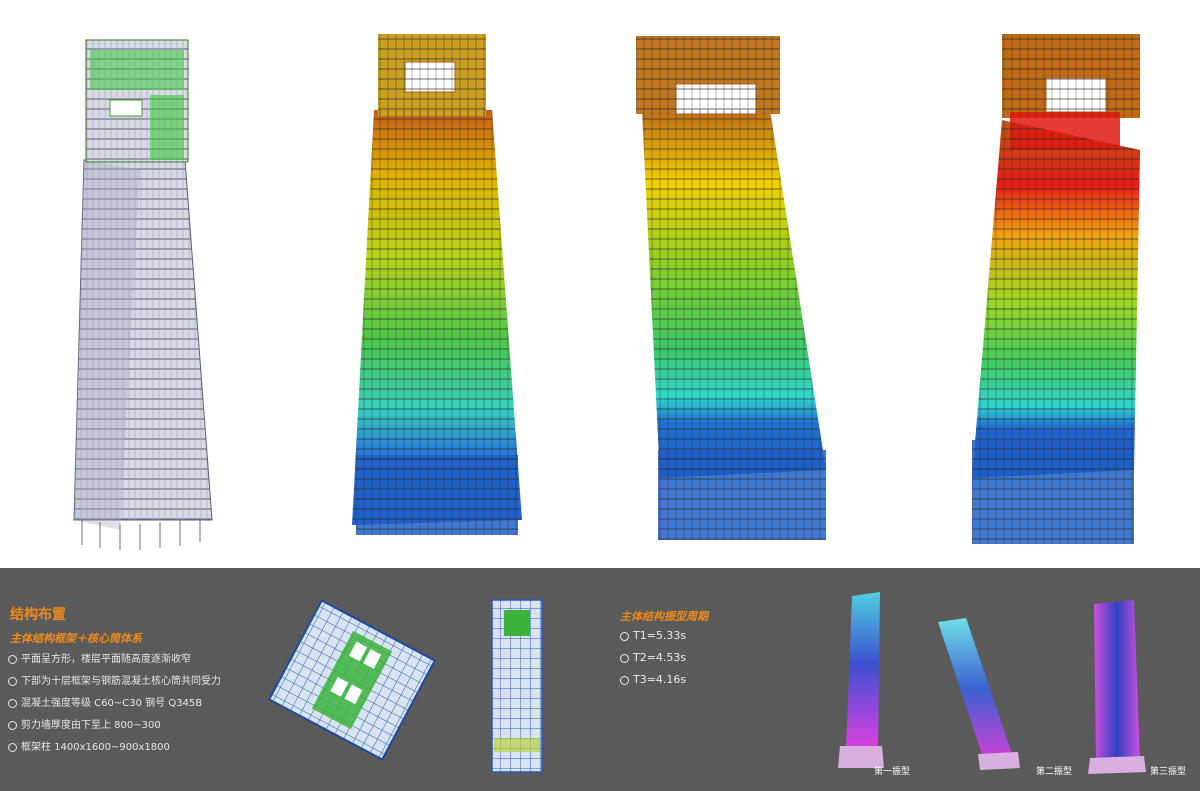 Image resolution: width=1200 pixels, height=791 pixels. Describe the element at coordinates (653, 683) in the screenshot. I see `period-item: T3=4.16s` at that location.